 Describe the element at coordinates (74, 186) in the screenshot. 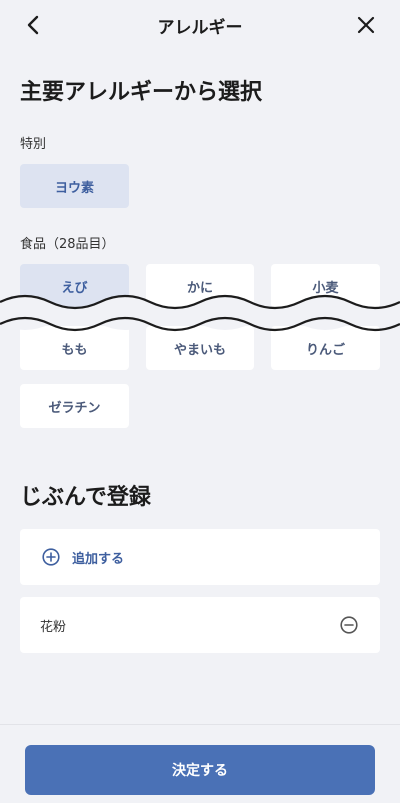

I see `chip-iodine: ヨウ素` at that location.